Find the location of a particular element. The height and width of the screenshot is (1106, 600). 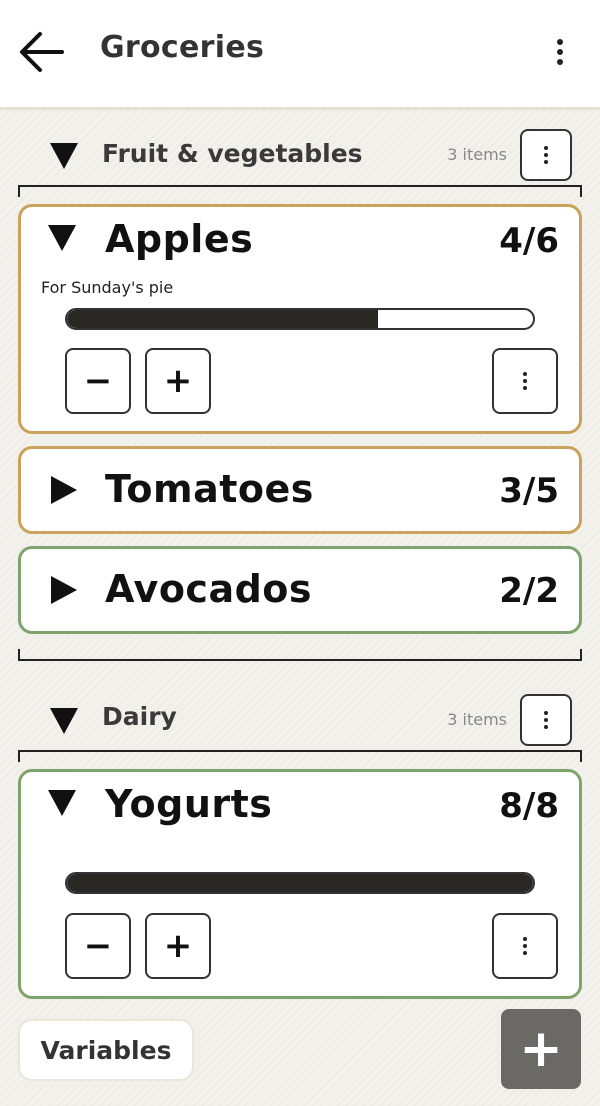

add-item-fab: + is located at coordinates (541, 1049).